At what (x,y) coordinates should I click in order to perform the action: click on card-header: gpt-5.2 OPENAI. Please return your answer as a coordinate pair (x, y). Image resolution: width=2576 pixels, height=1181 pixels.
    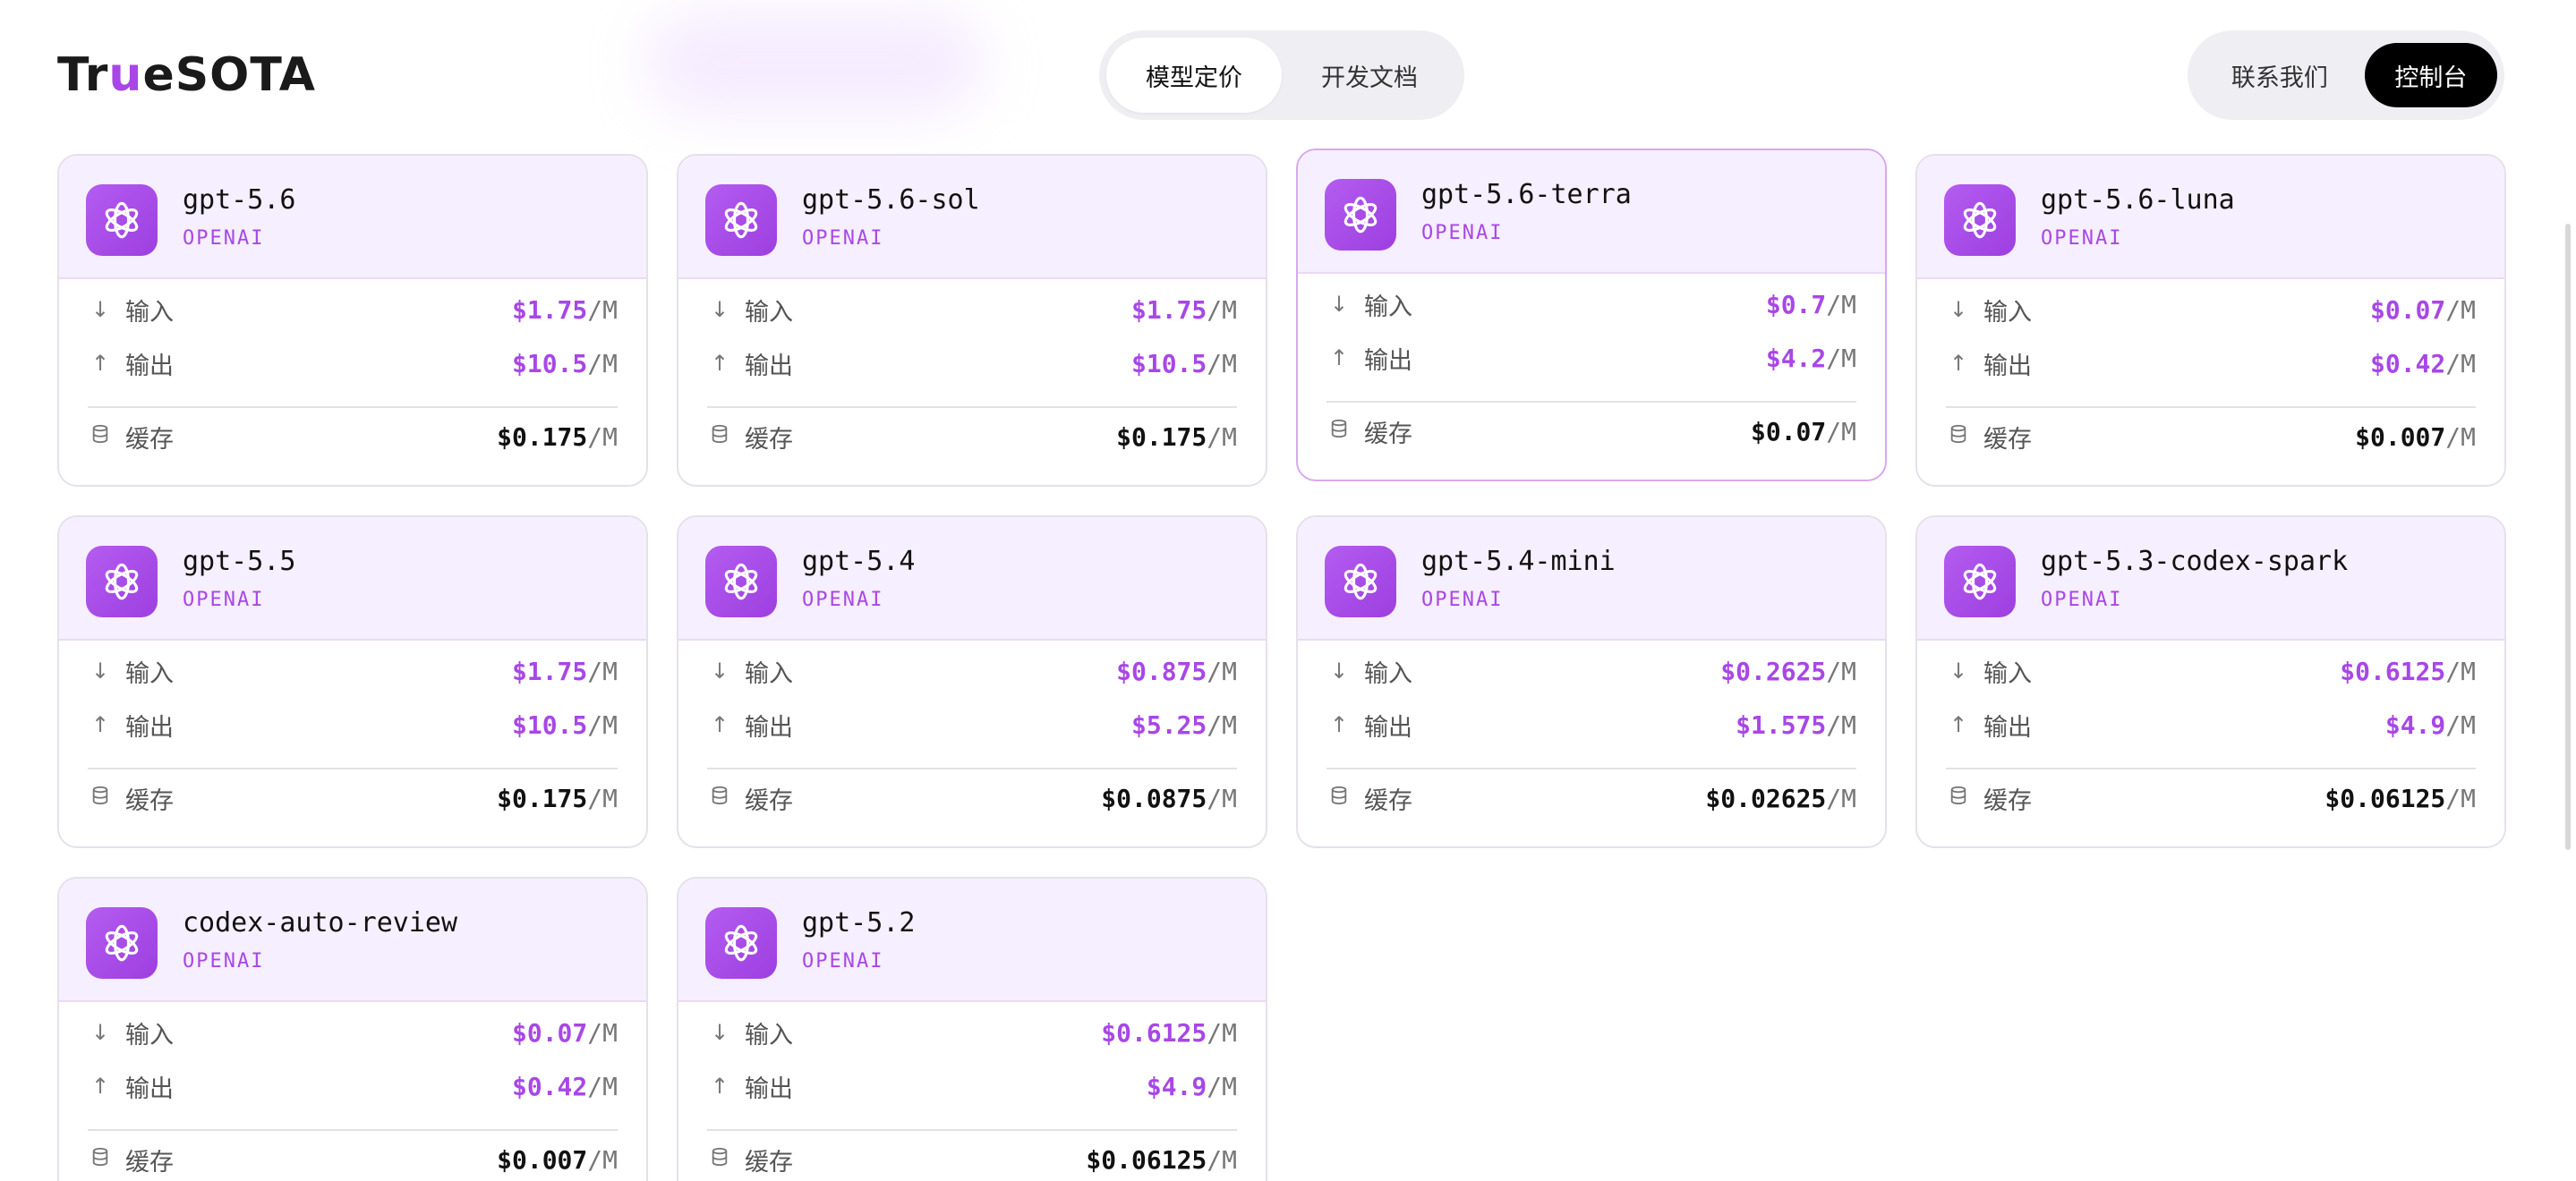
    Looking at the image, I should click on (972, 940).